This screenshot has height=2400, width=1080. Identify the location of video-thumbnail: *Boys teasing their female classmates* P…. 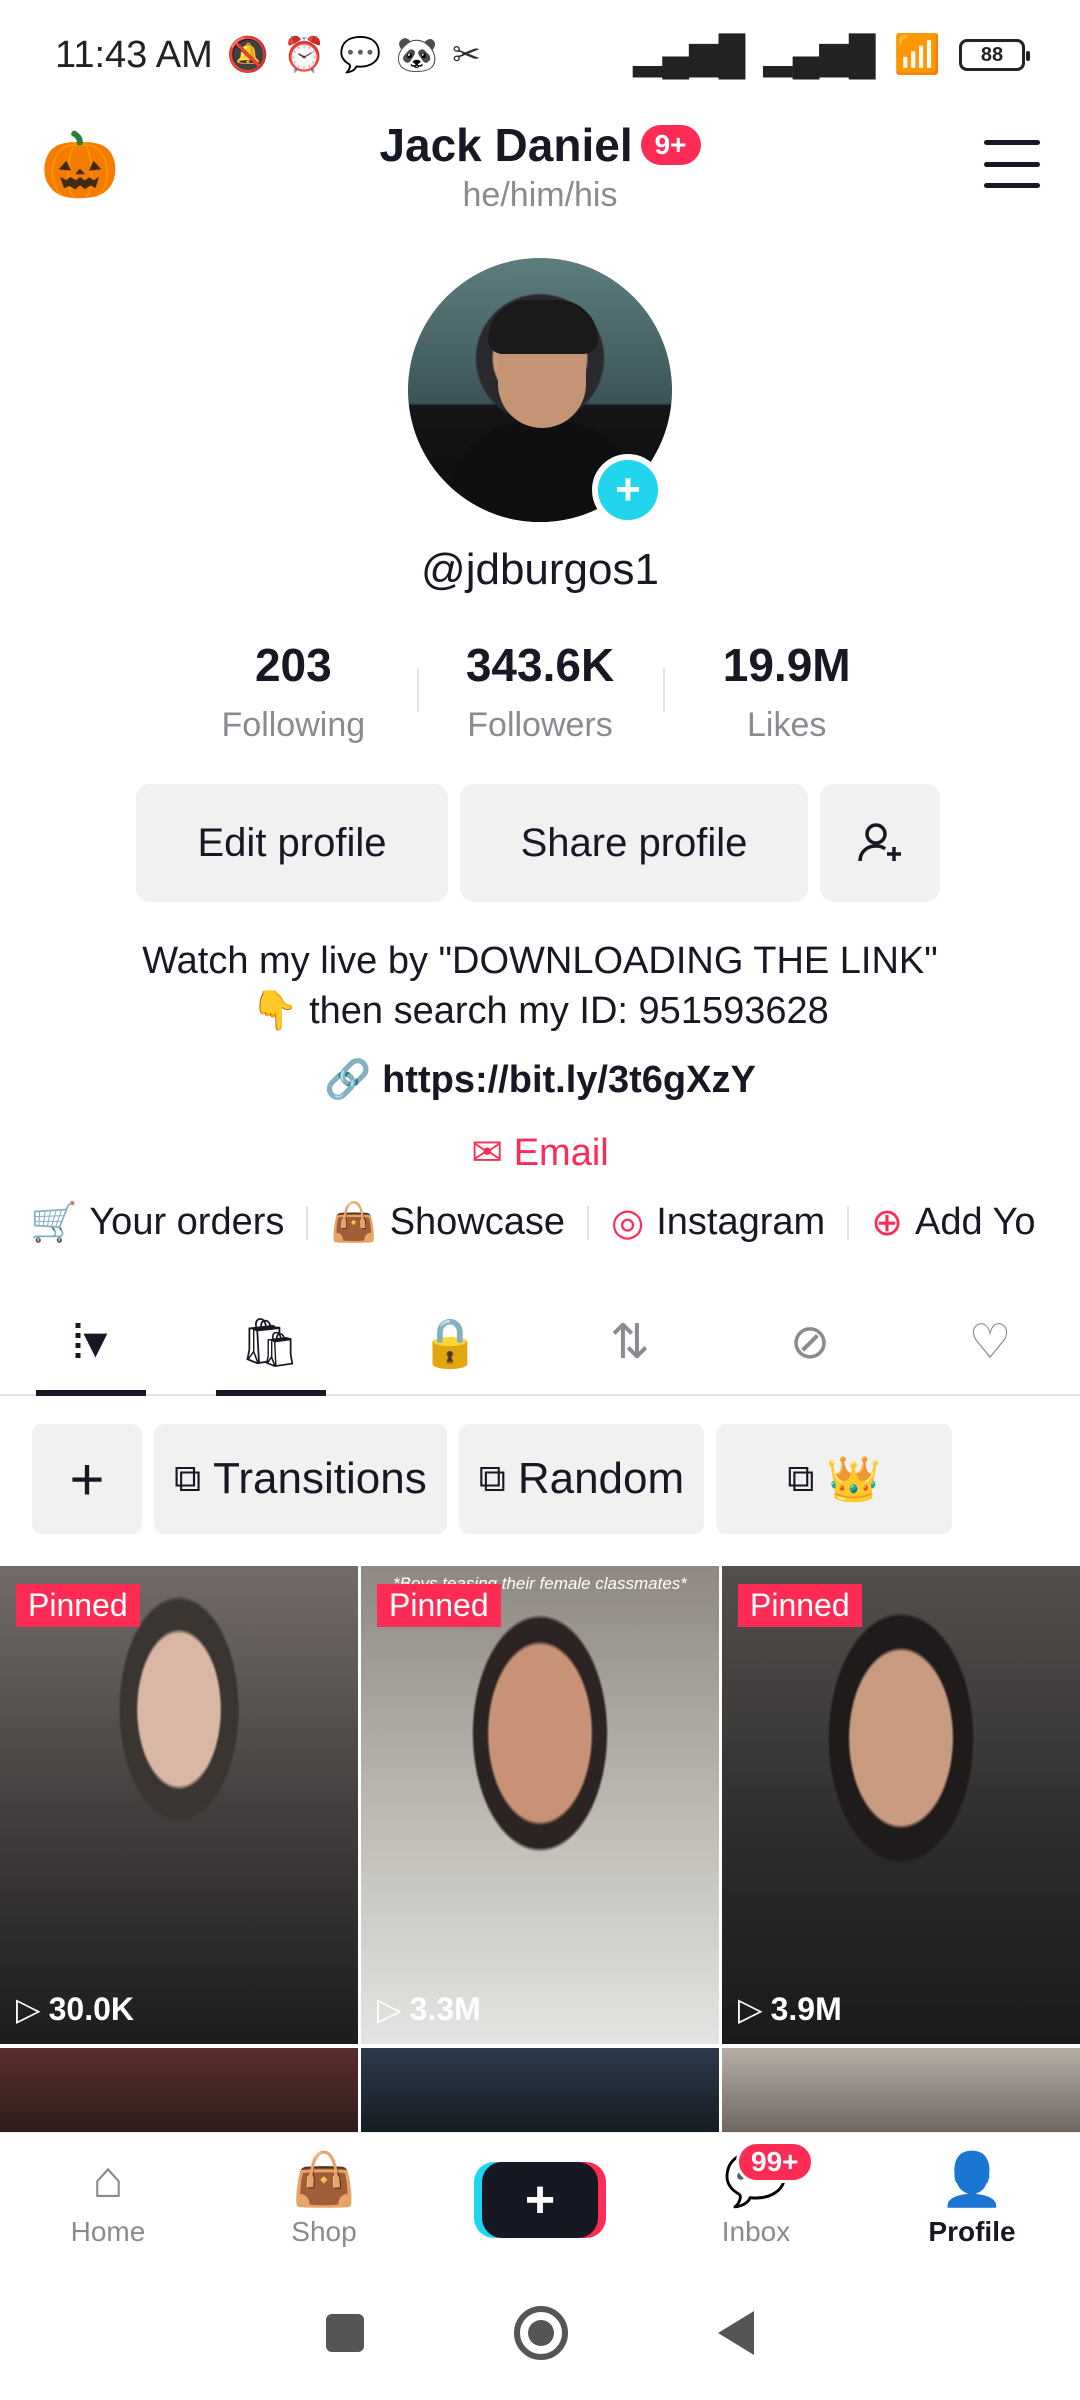
(540, 1805).